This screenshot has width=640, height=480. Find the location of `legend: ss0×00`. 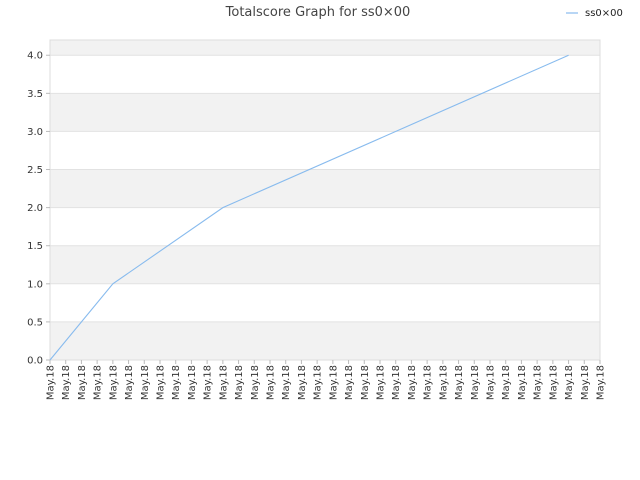

legend: ss0×00 is located at coordinates (594, 13).